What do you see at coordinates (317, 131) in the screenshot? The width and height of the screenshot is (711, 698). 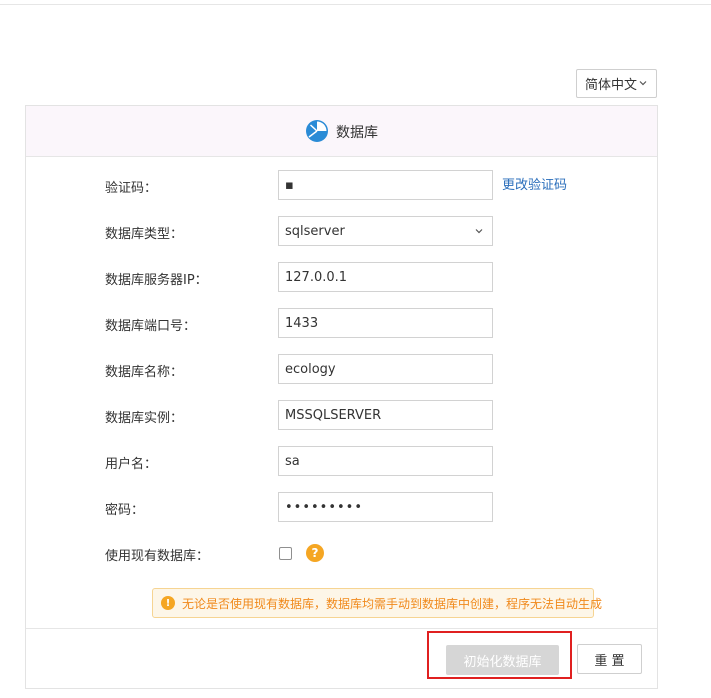 I see `pie-chart-logo-icon` at bounding box center [317, 131].